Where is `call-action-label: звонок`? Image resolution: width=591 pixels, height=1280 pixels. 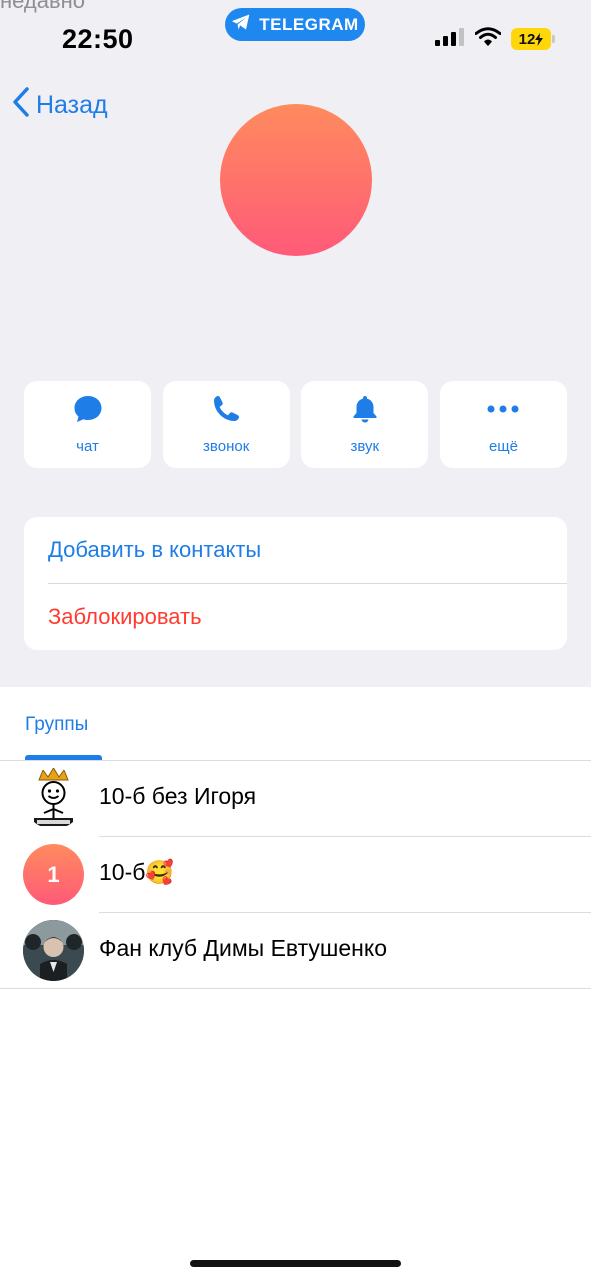 call-action-label: звонок is located at coordinates (226, 446).